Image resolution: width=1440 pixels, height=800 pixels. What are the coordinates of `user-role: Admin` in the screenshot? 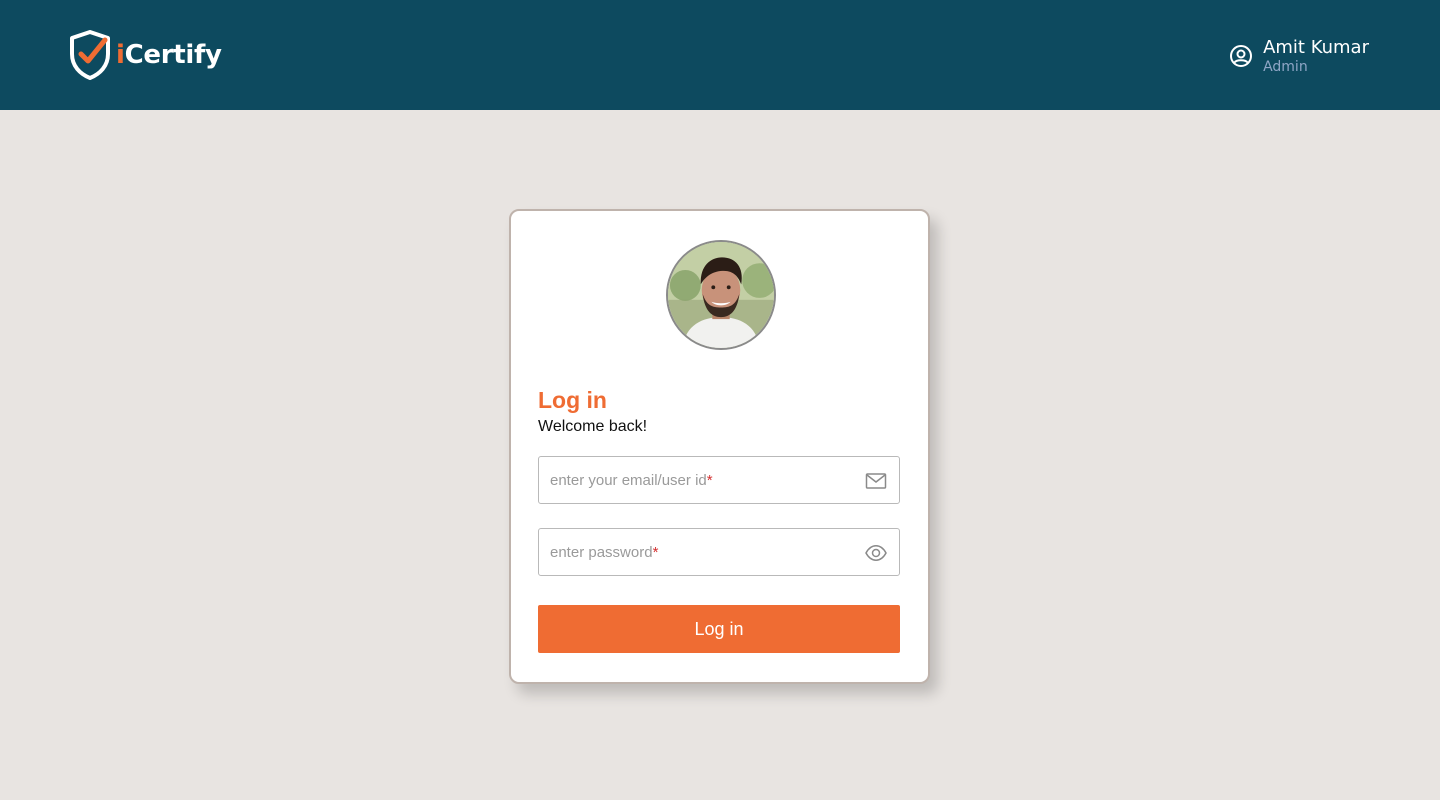 It's located at (1285, 67).